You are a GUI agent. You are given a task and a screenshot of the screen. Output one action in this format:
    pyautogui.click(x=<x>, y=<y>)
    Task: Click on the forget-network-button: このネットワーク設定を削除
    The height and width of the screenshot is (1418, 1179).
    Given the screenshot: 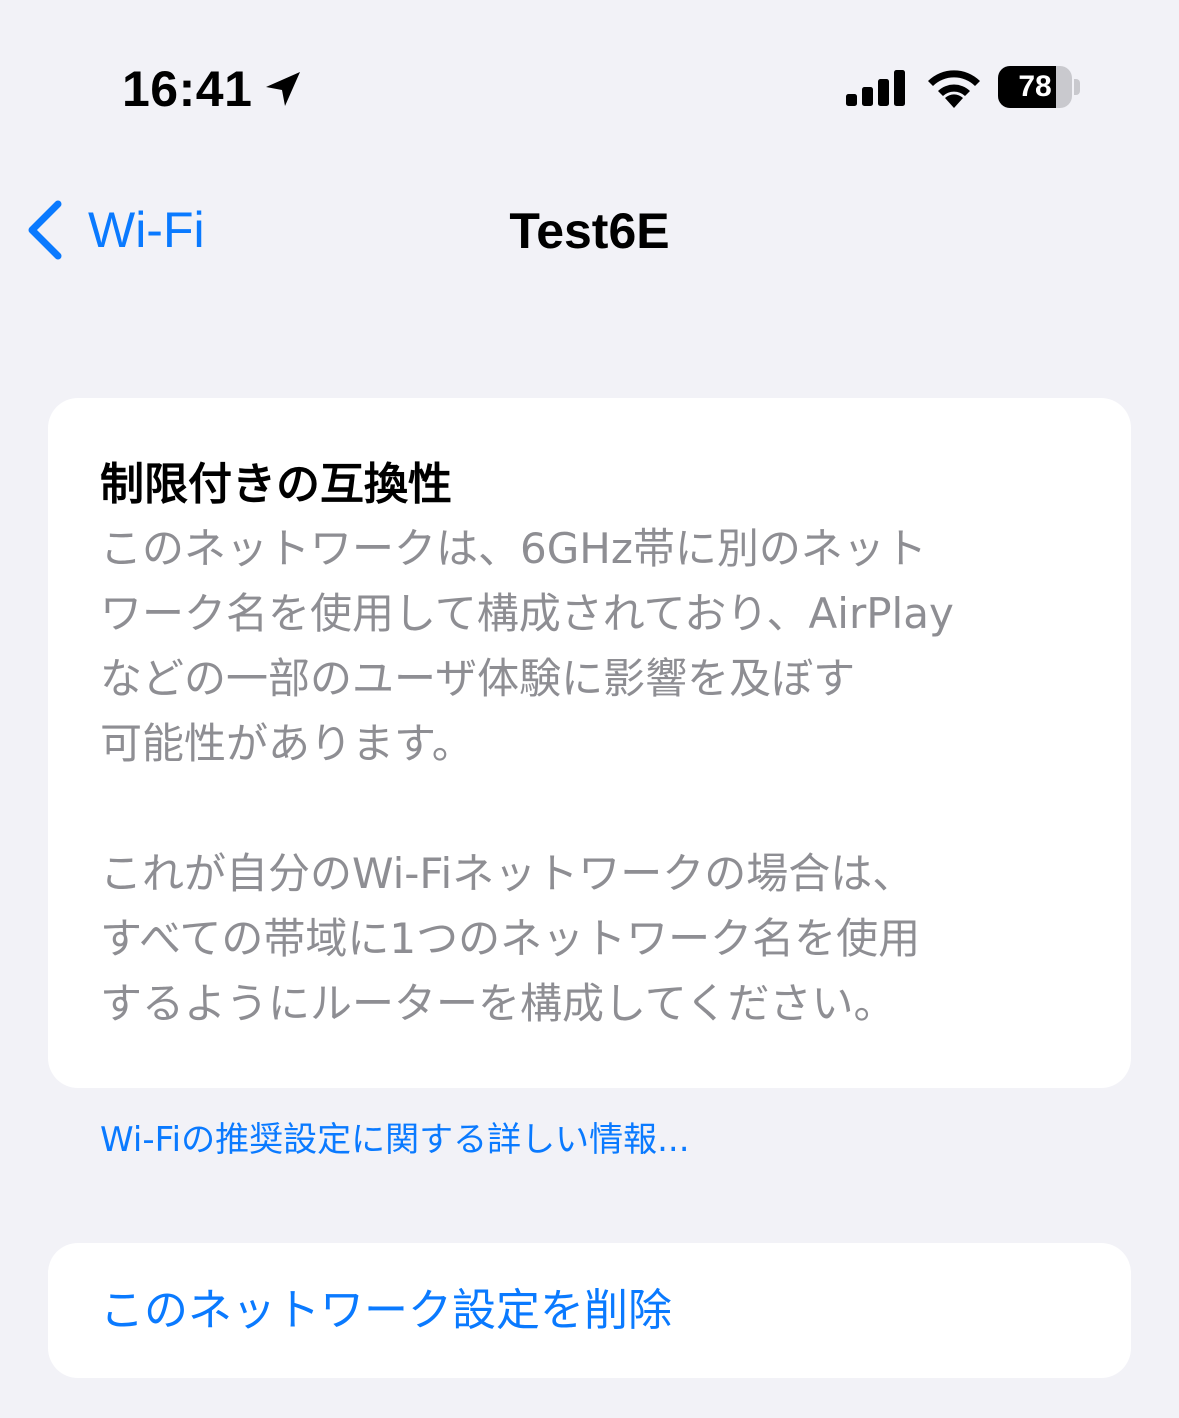 What is the action you would take?
    pyautogui.click(x=589, y=1310)
    